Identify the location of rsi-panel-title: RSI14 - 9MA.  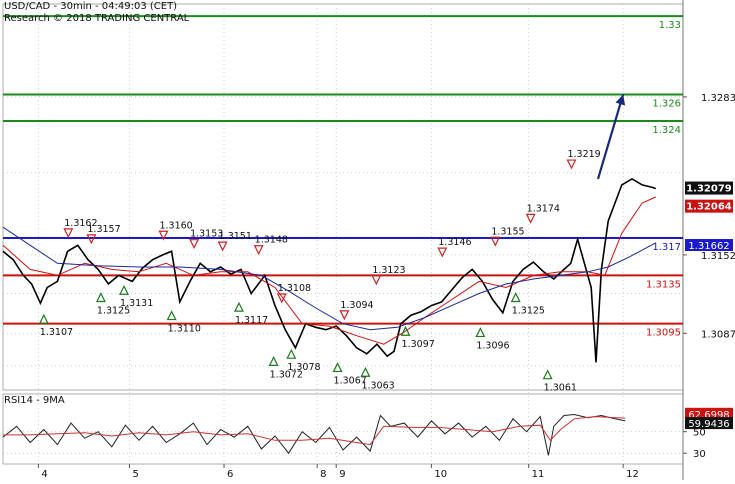
(34, 400).